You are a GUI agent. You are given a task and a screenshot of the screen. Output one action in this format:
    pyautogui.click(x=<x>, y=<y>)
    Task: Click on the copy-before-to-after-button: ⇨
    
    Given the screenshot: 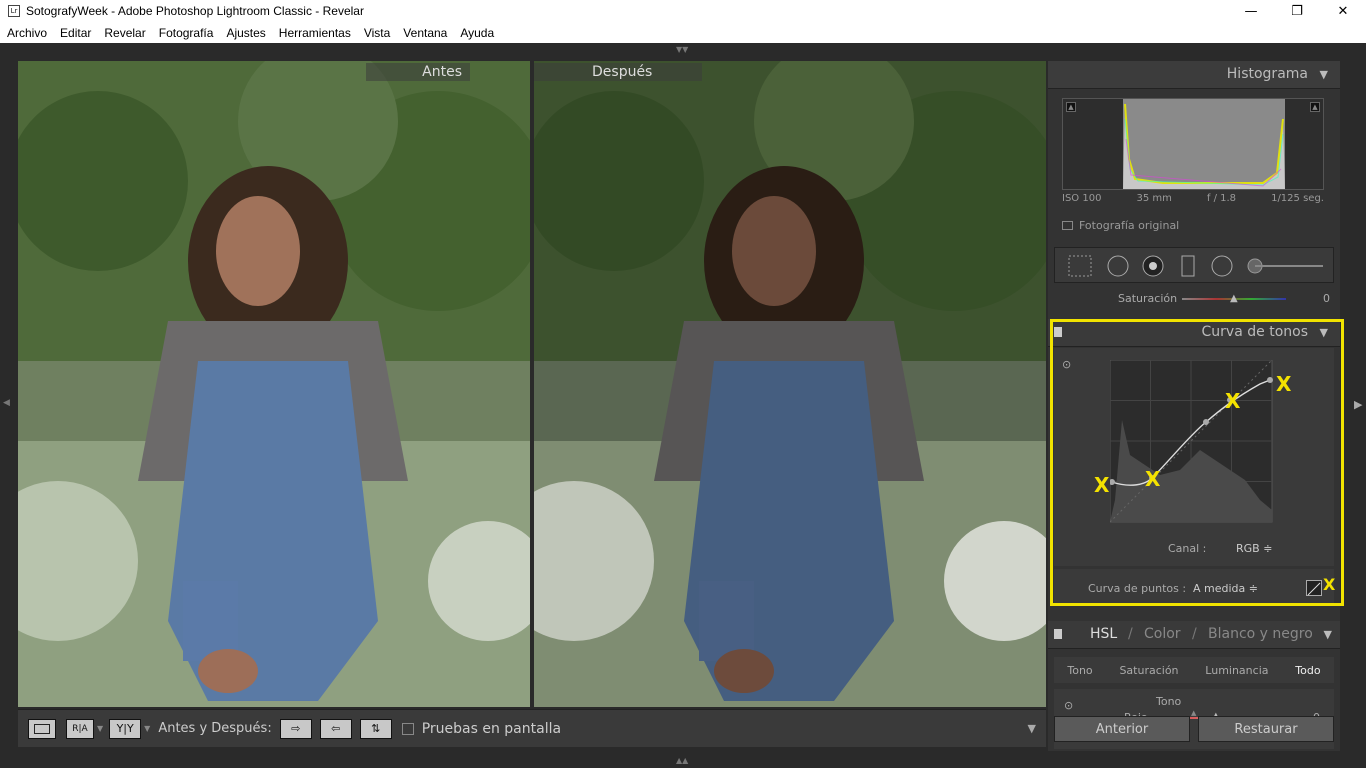 What is the action you would take?
    pyautogui.click(x=295, y=728)
    